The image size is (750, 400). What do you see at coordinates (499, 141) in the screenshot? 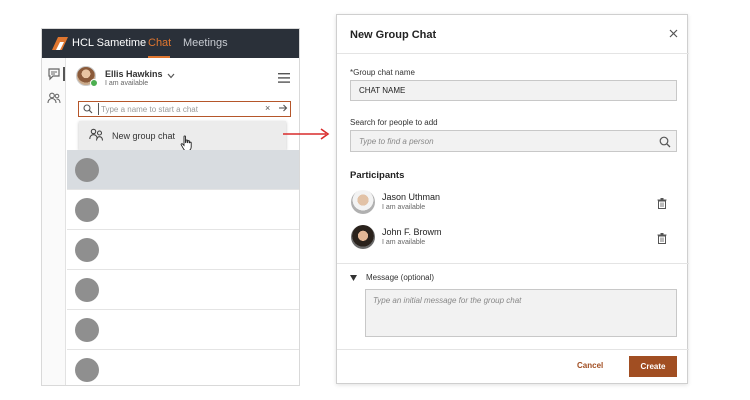
I see `people-search-input` at bounding box center [499, 141].